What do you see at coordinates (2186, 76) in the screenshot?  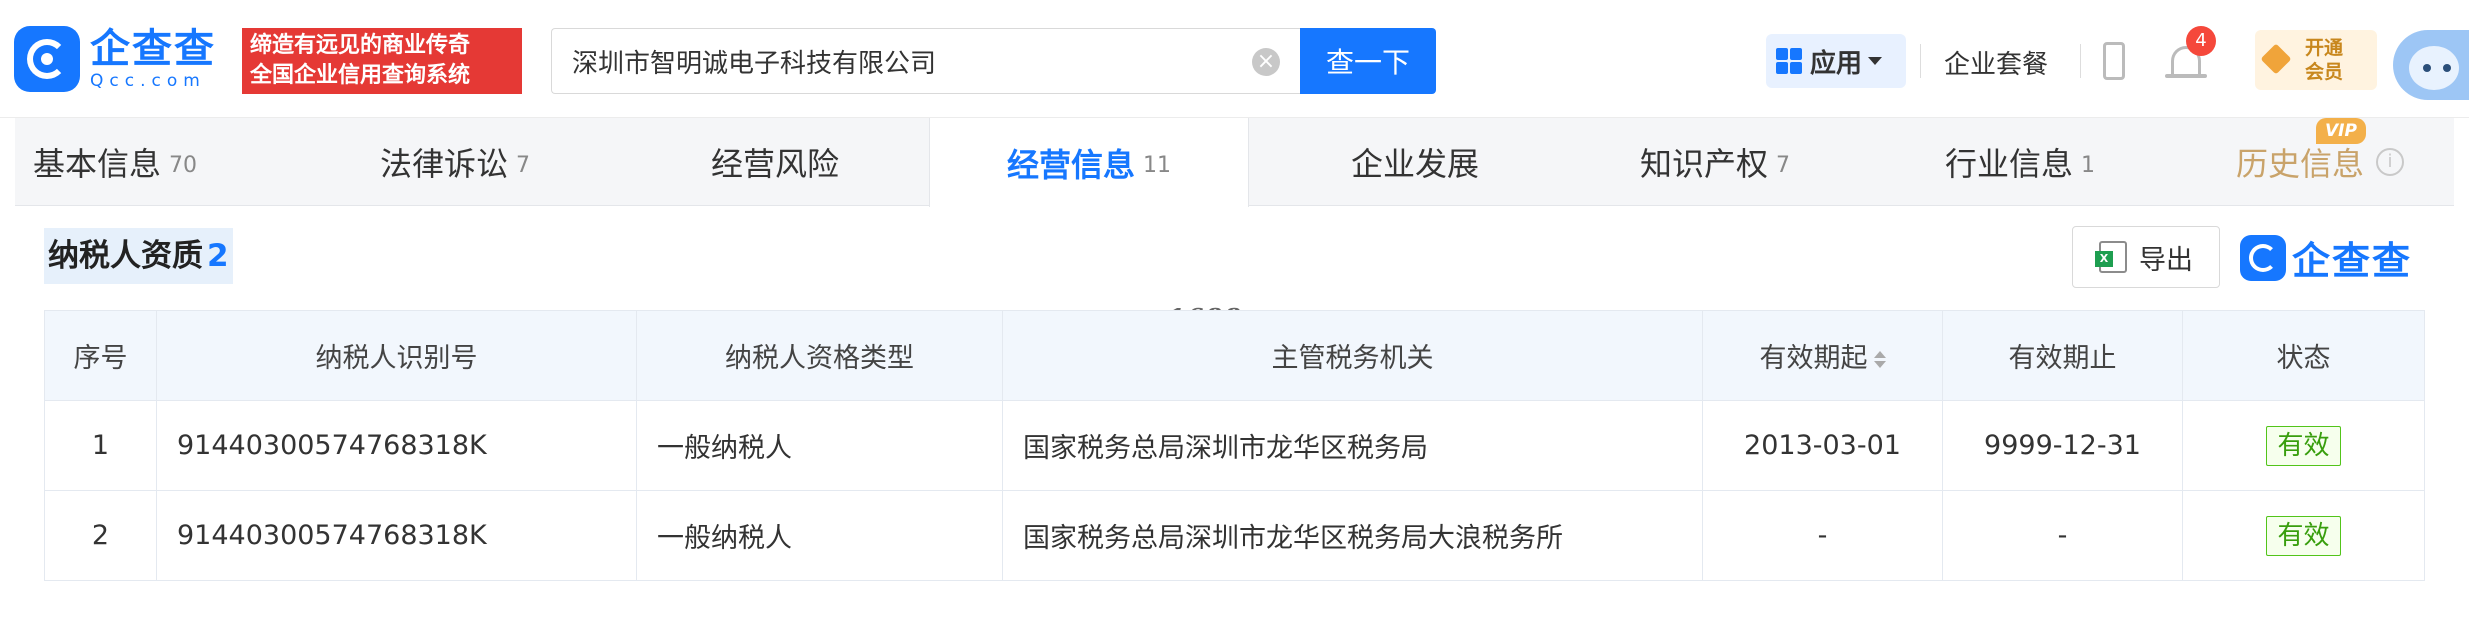 I see `bell-base` at bounding box center [2186, 76].